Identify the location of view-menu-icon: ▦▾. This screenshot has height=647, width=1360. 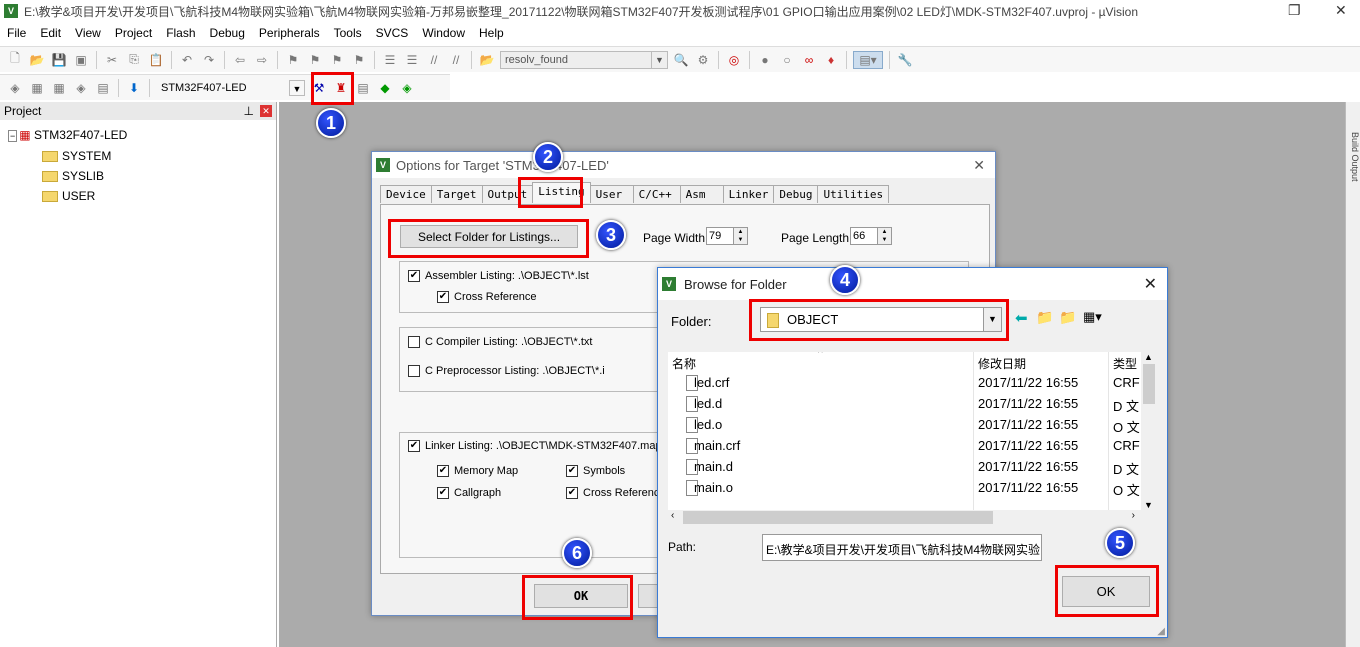
(1092, 317).